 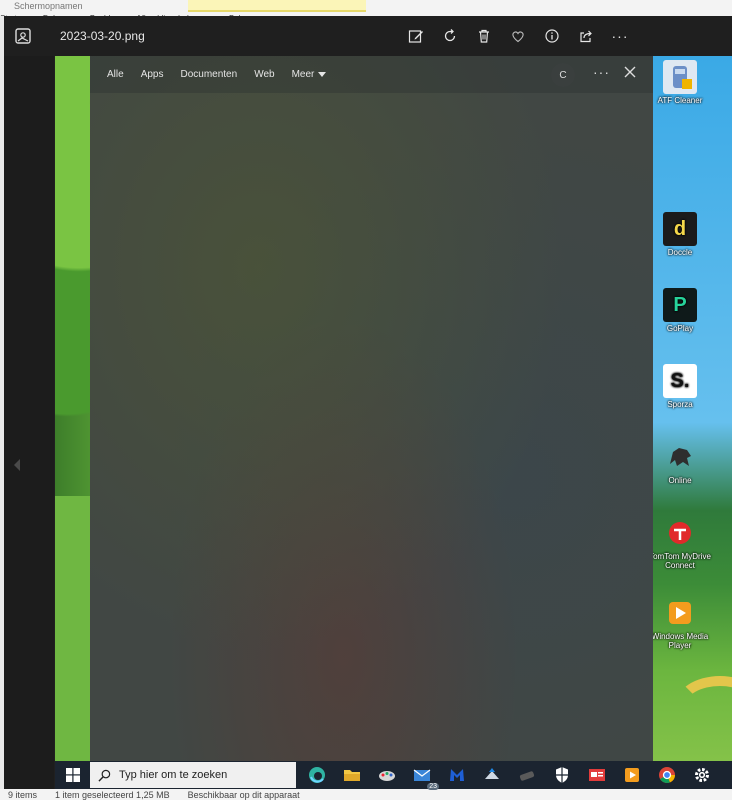 I want to click on photos-app-icon, so click(x=23, y=36).